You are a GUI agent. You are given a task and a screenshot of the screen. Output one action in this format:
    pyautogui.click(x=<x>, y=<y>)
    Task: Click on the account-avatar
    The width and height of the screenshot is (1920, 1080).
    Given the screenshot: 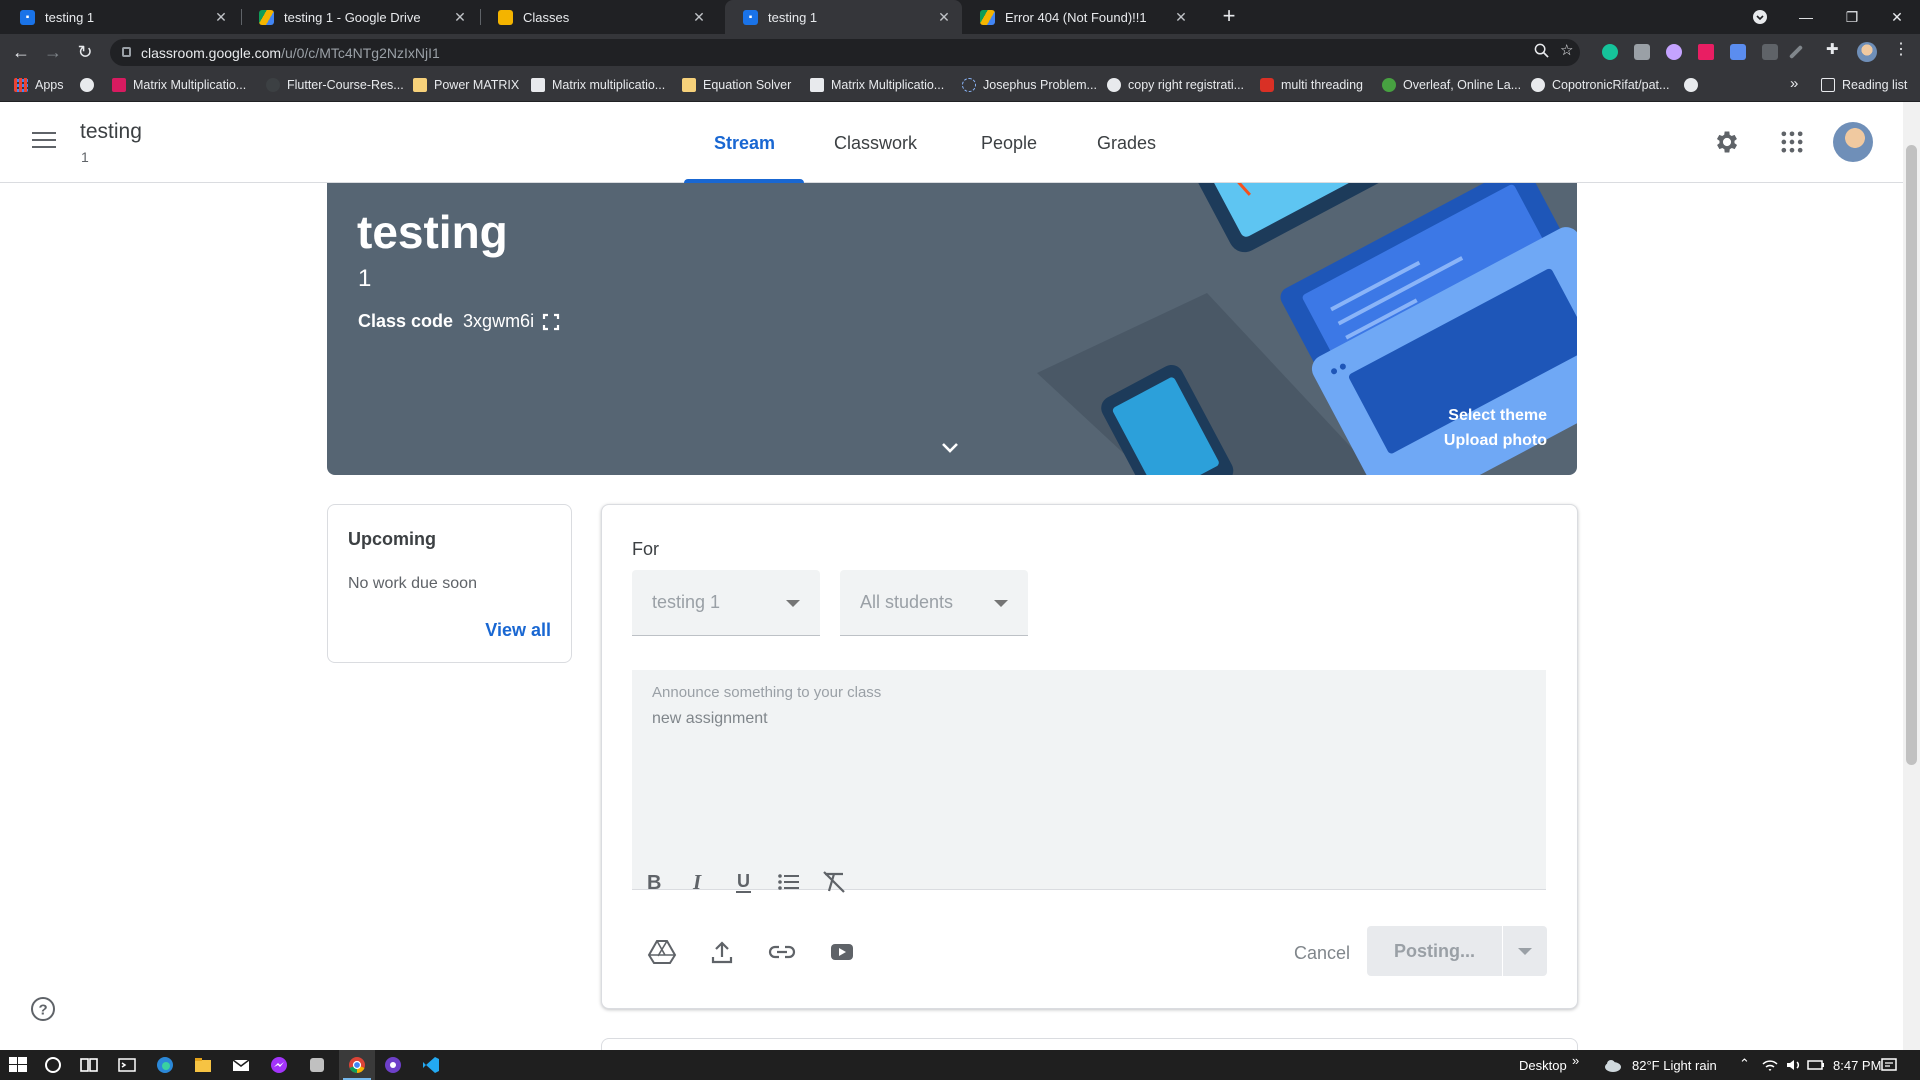 What is the action you would take?
    pyautogui.click(x=1853, y=142)
    